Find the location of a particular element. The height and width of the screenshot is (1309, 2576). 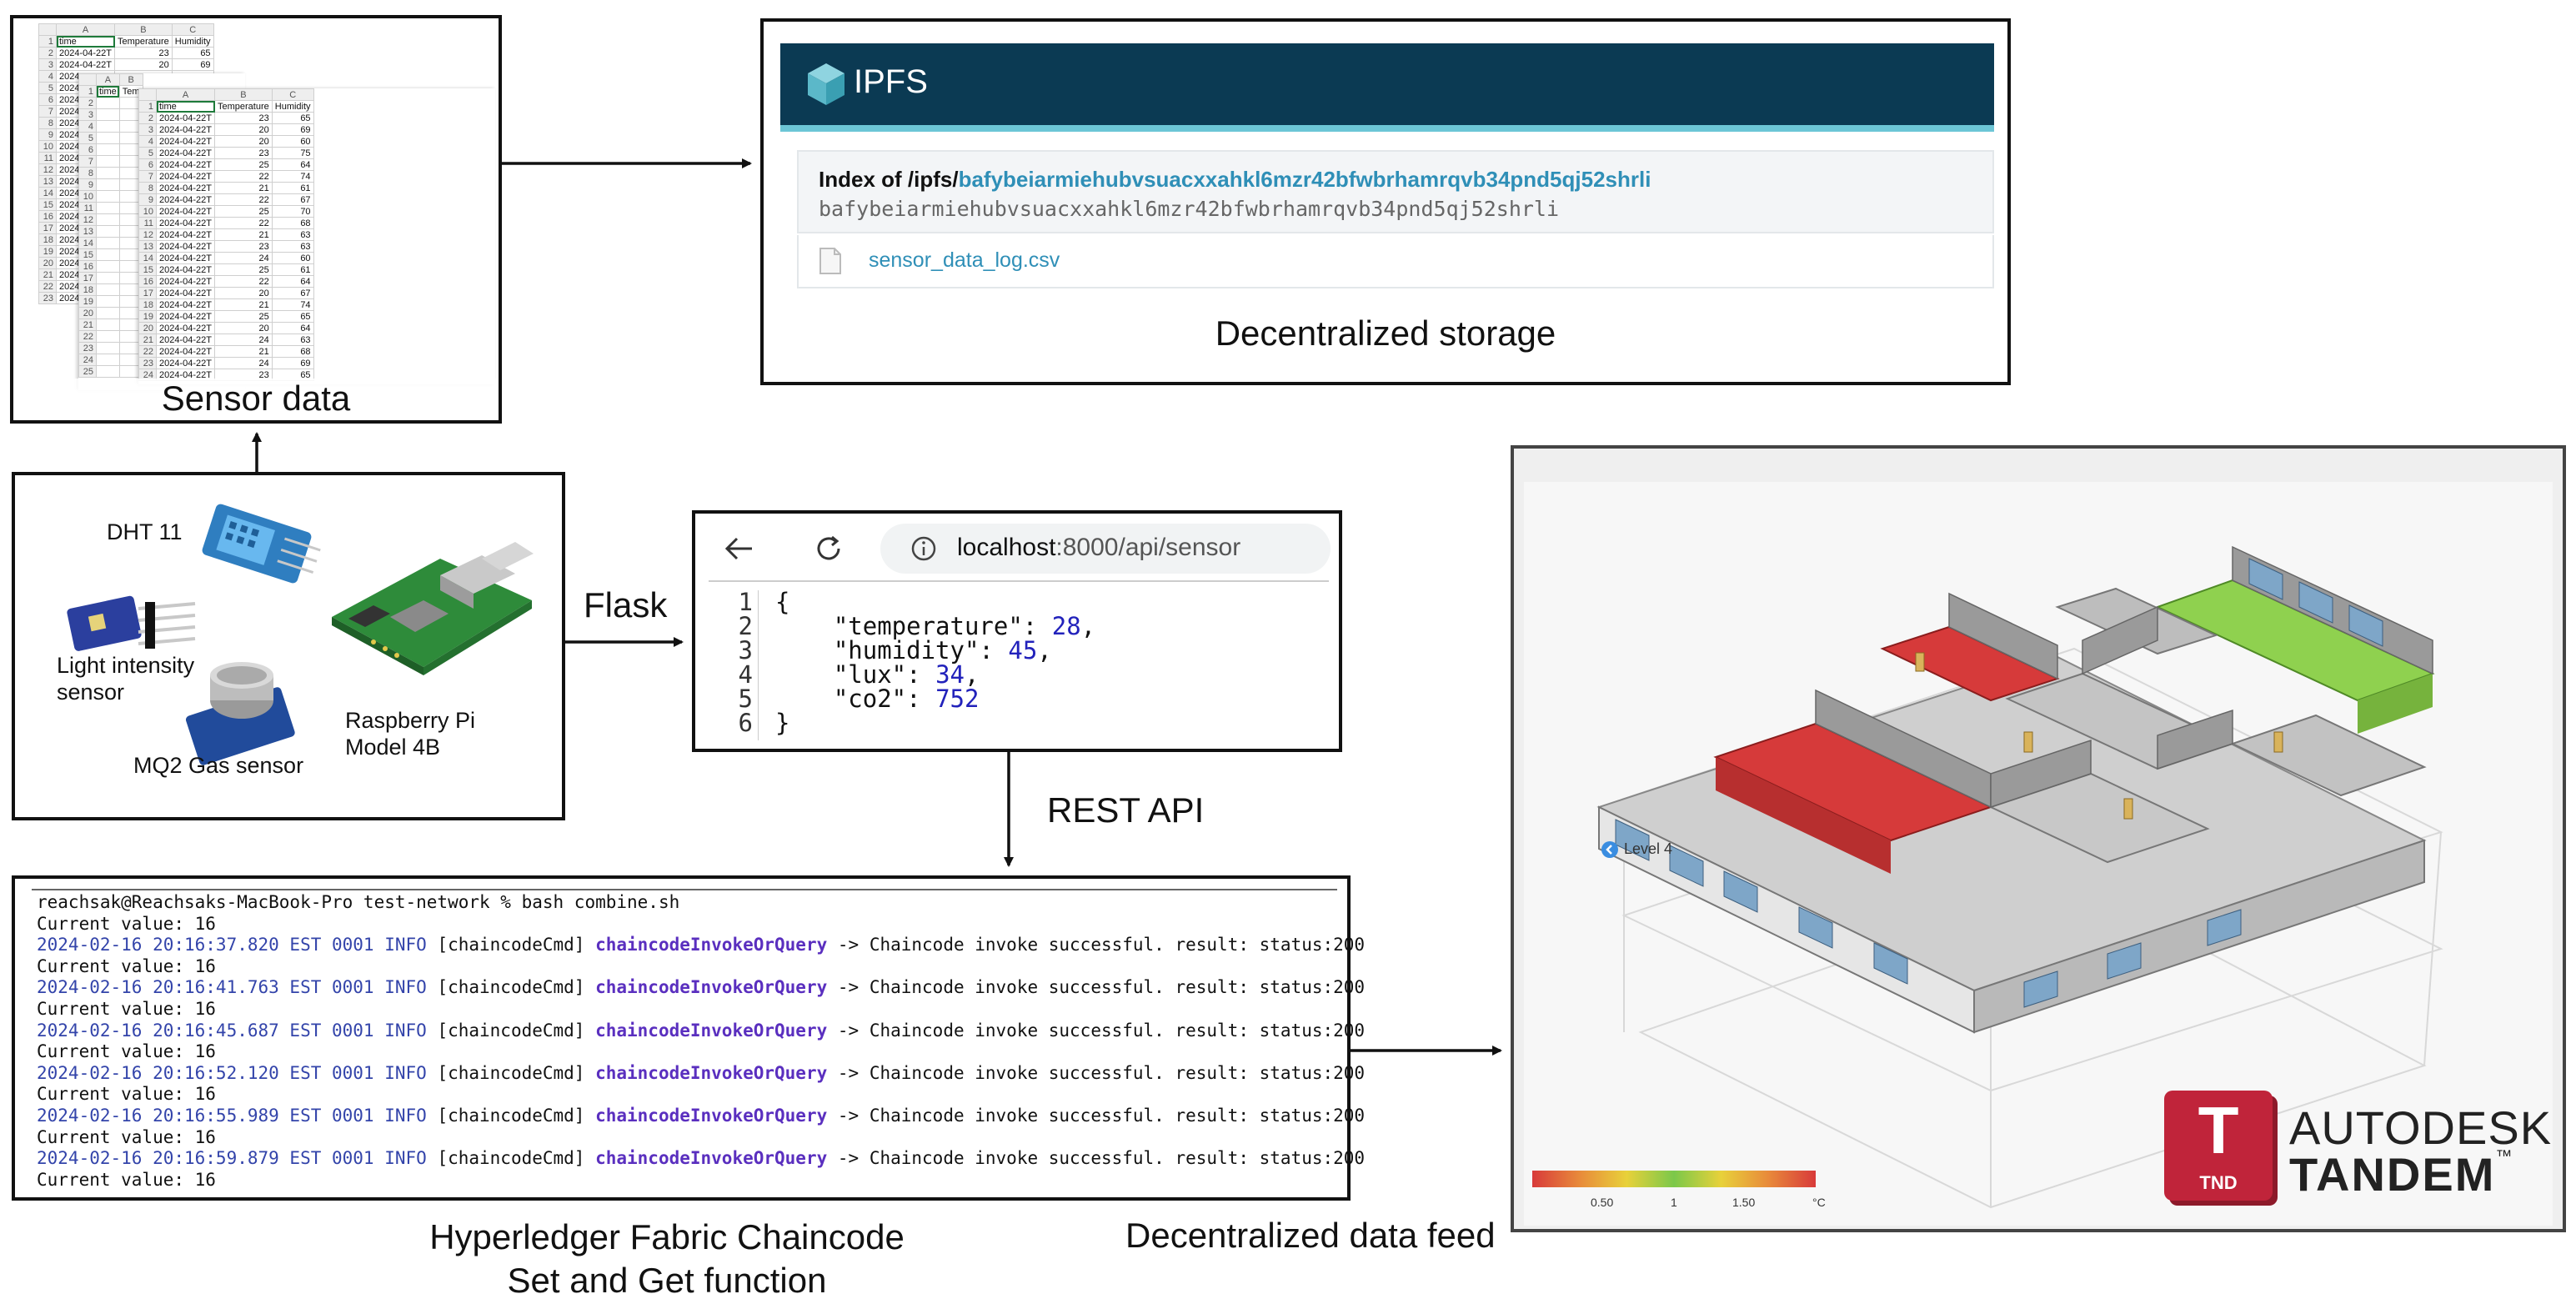

terminal-top-rule is located at coordinates (684, 890).